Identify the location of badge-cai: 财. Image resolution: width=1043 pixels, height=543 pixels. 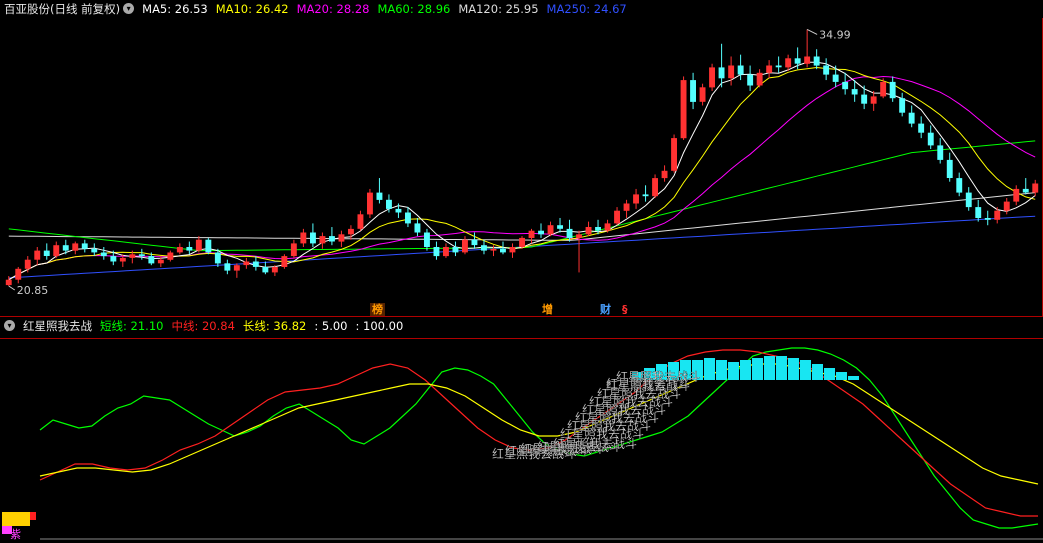
(605, 309).